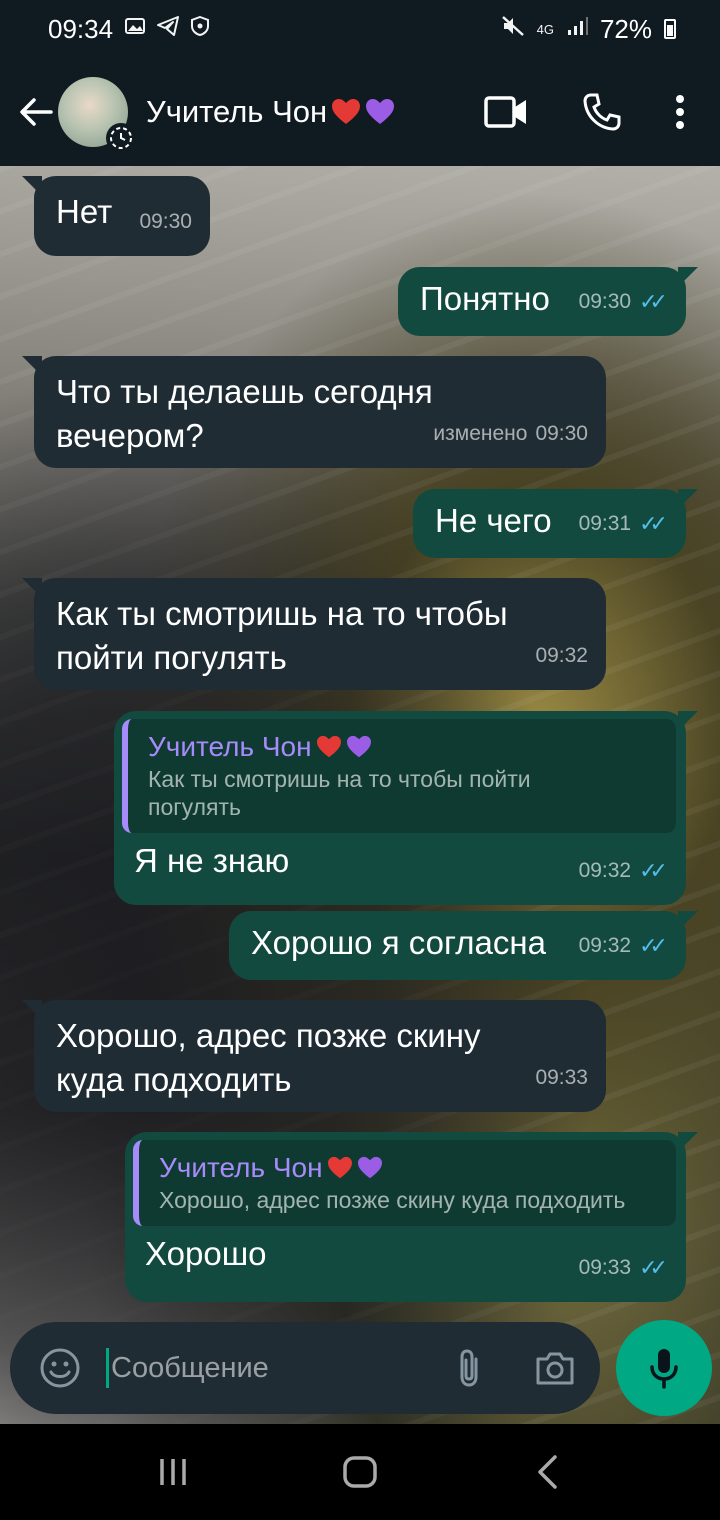 The height and width of the screenshot is (1520, 720). I want to click on message-text: Понятно, so click(485, 298).